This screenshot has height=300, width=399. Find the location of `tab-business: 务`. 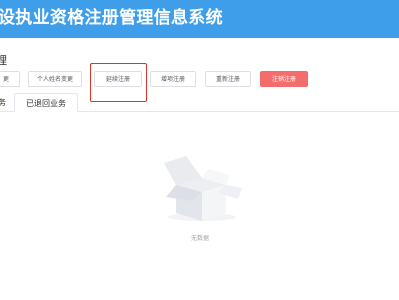

tab-business: 务 is located at coordinates (3, 102).